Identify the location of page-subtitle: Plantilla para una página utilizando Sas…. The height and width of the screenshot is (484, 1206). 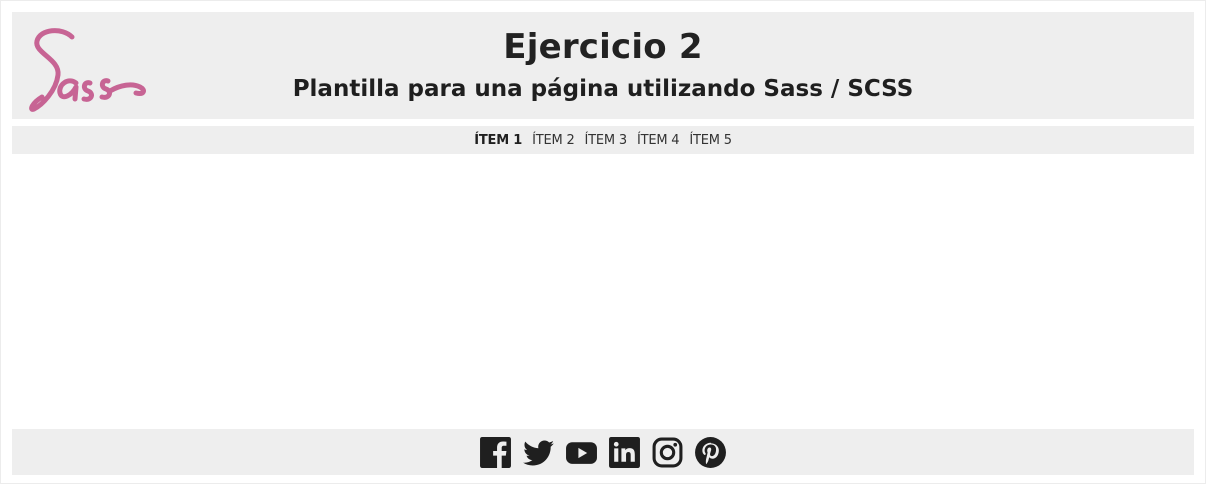
(603, 89).